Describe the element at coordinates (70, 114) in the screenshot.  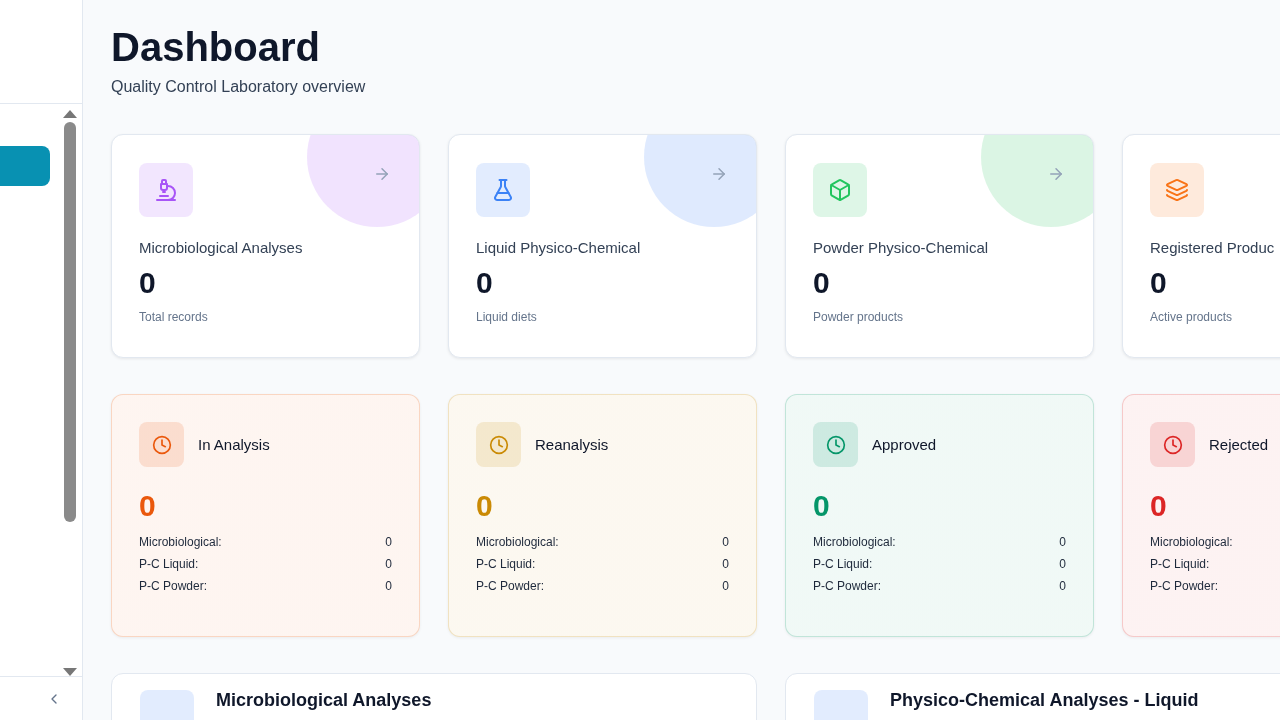
I see `scroll-up-icon` at that location.